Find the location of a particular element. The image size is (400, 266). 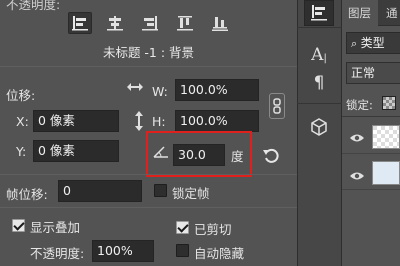

y-field: 0 像素 is located at coordinates (76, 151).